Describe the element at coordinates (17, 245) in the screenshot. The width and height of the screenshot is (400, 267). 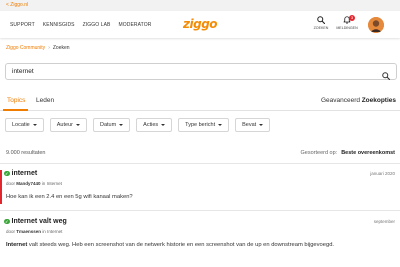
I see `snippet-highlight: Internet` at that location.